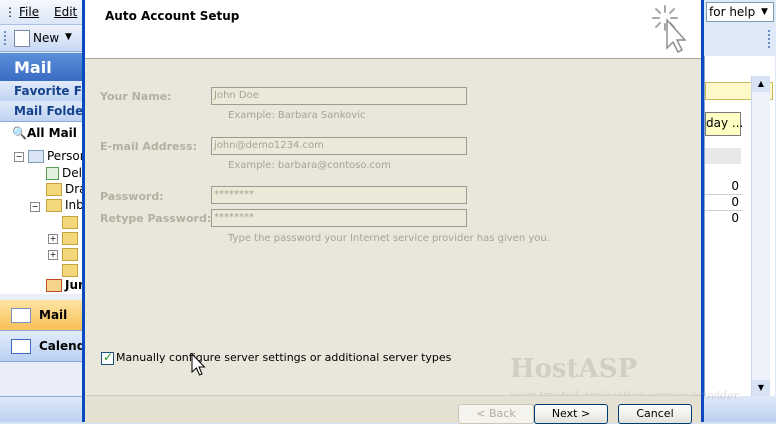  I want to click on tree-item-personal-folders: Personal Folders, so click(55, 156).